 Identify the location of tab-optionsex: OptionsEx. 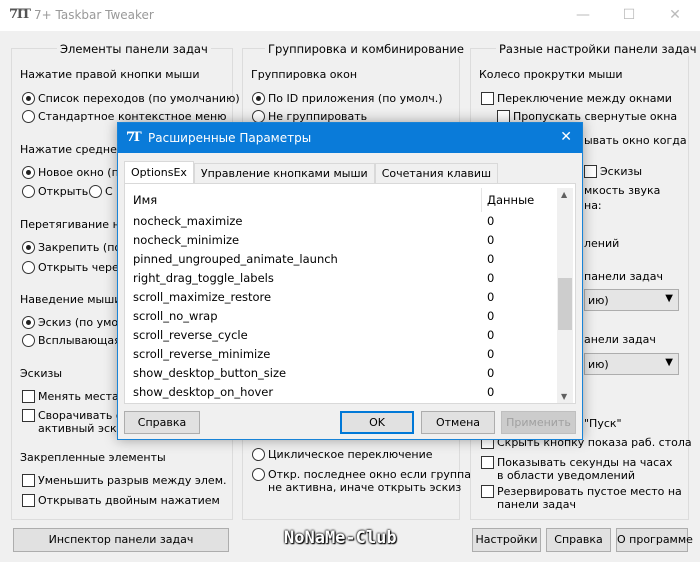
(159, 172).